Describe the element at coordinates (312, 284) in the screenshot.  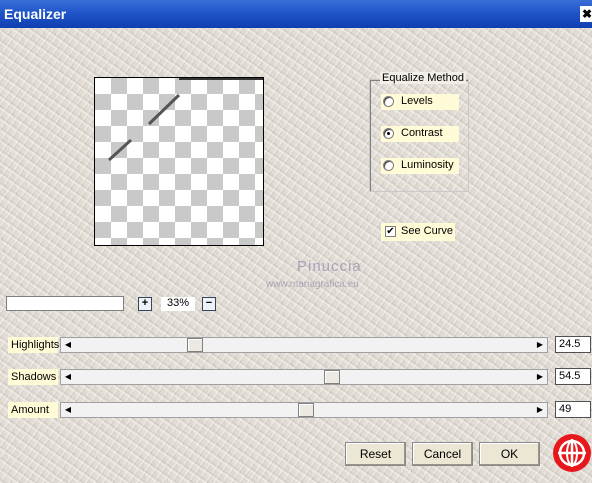
I see `watermark-url: www.mariagrafica.eu` at that location.